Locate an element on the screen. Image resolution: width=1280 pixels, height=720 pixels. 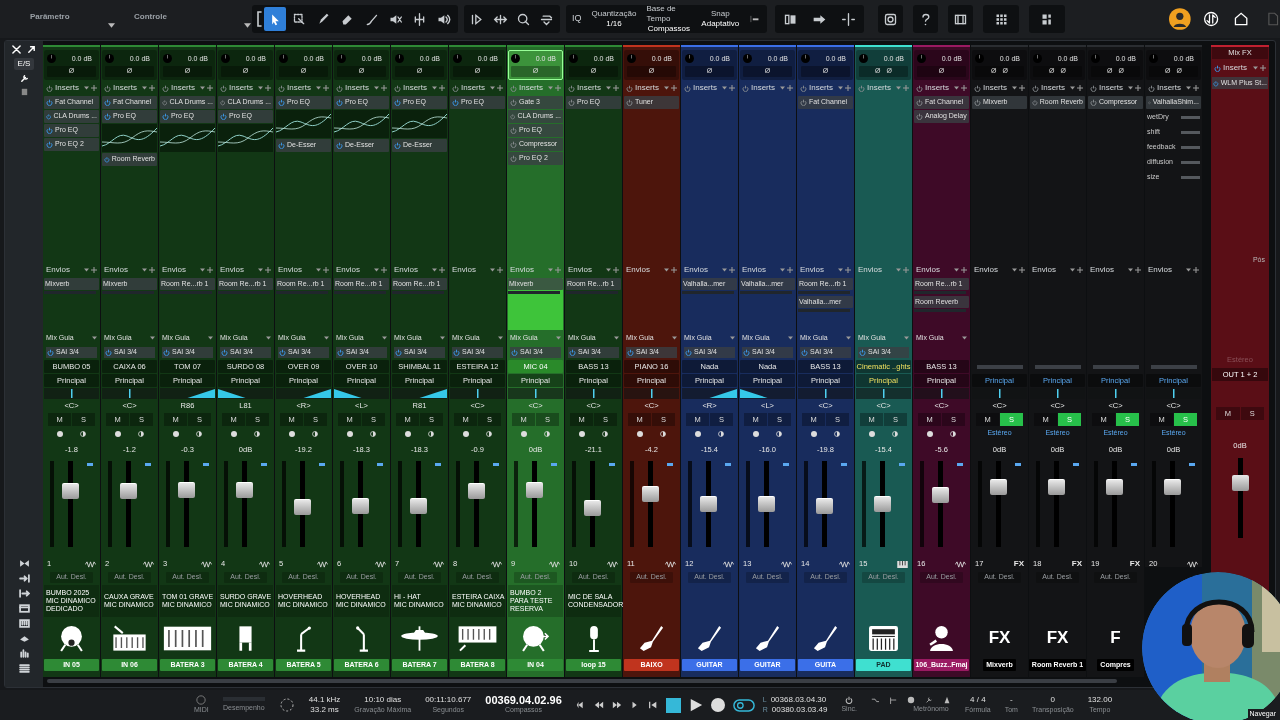
record-time: 10:10 dias is located at coordinates (383, 700).